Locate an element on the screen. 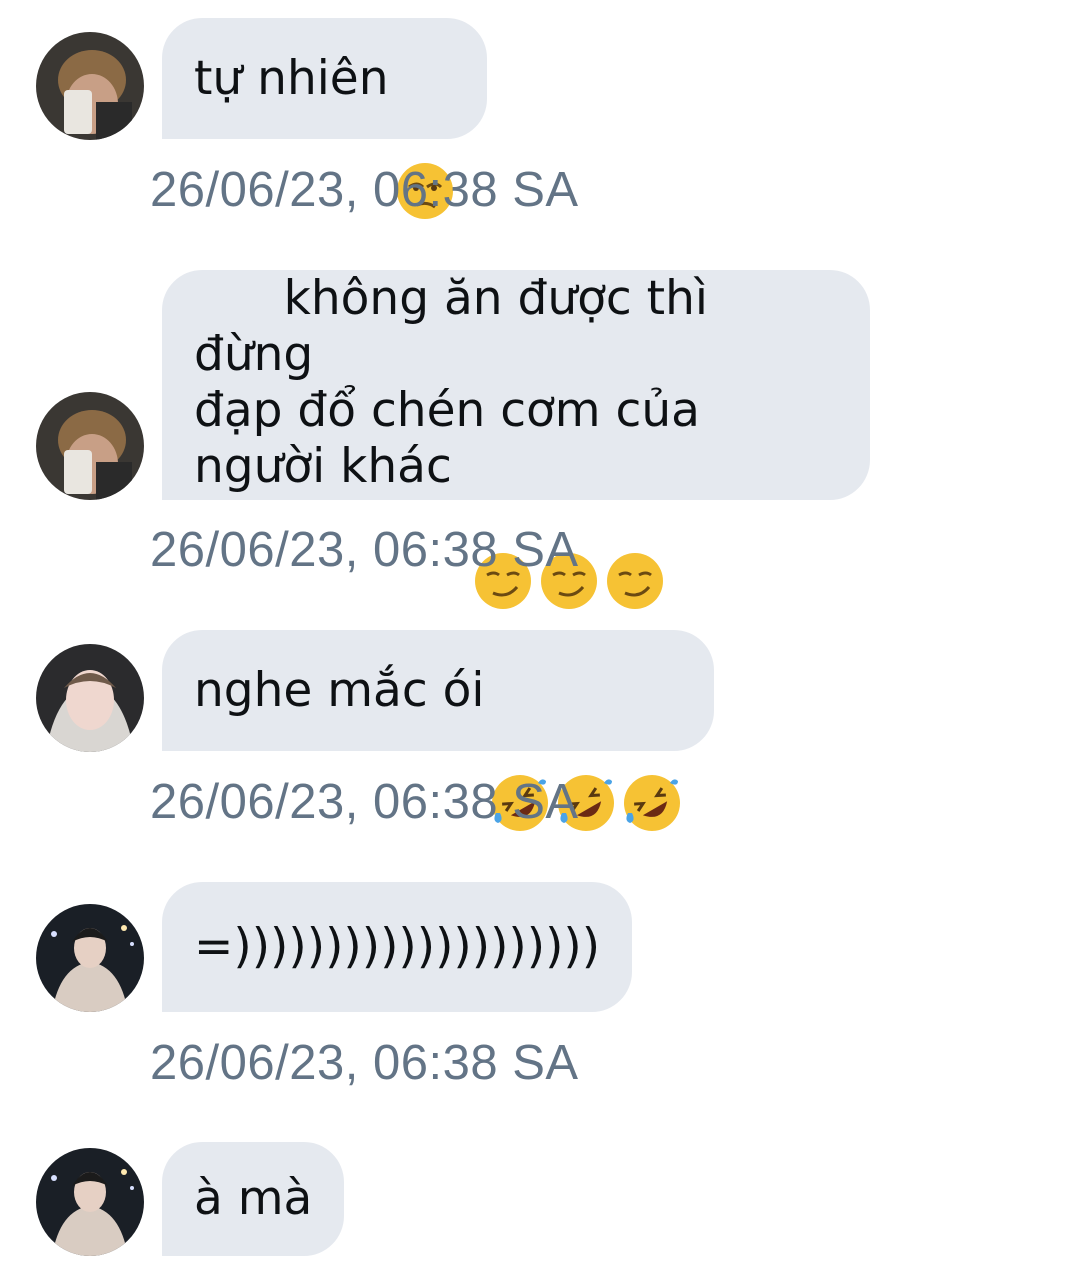 The image size is (1080, 1276). hoodie-portrait-avatar is located at coordinates (90, 698).